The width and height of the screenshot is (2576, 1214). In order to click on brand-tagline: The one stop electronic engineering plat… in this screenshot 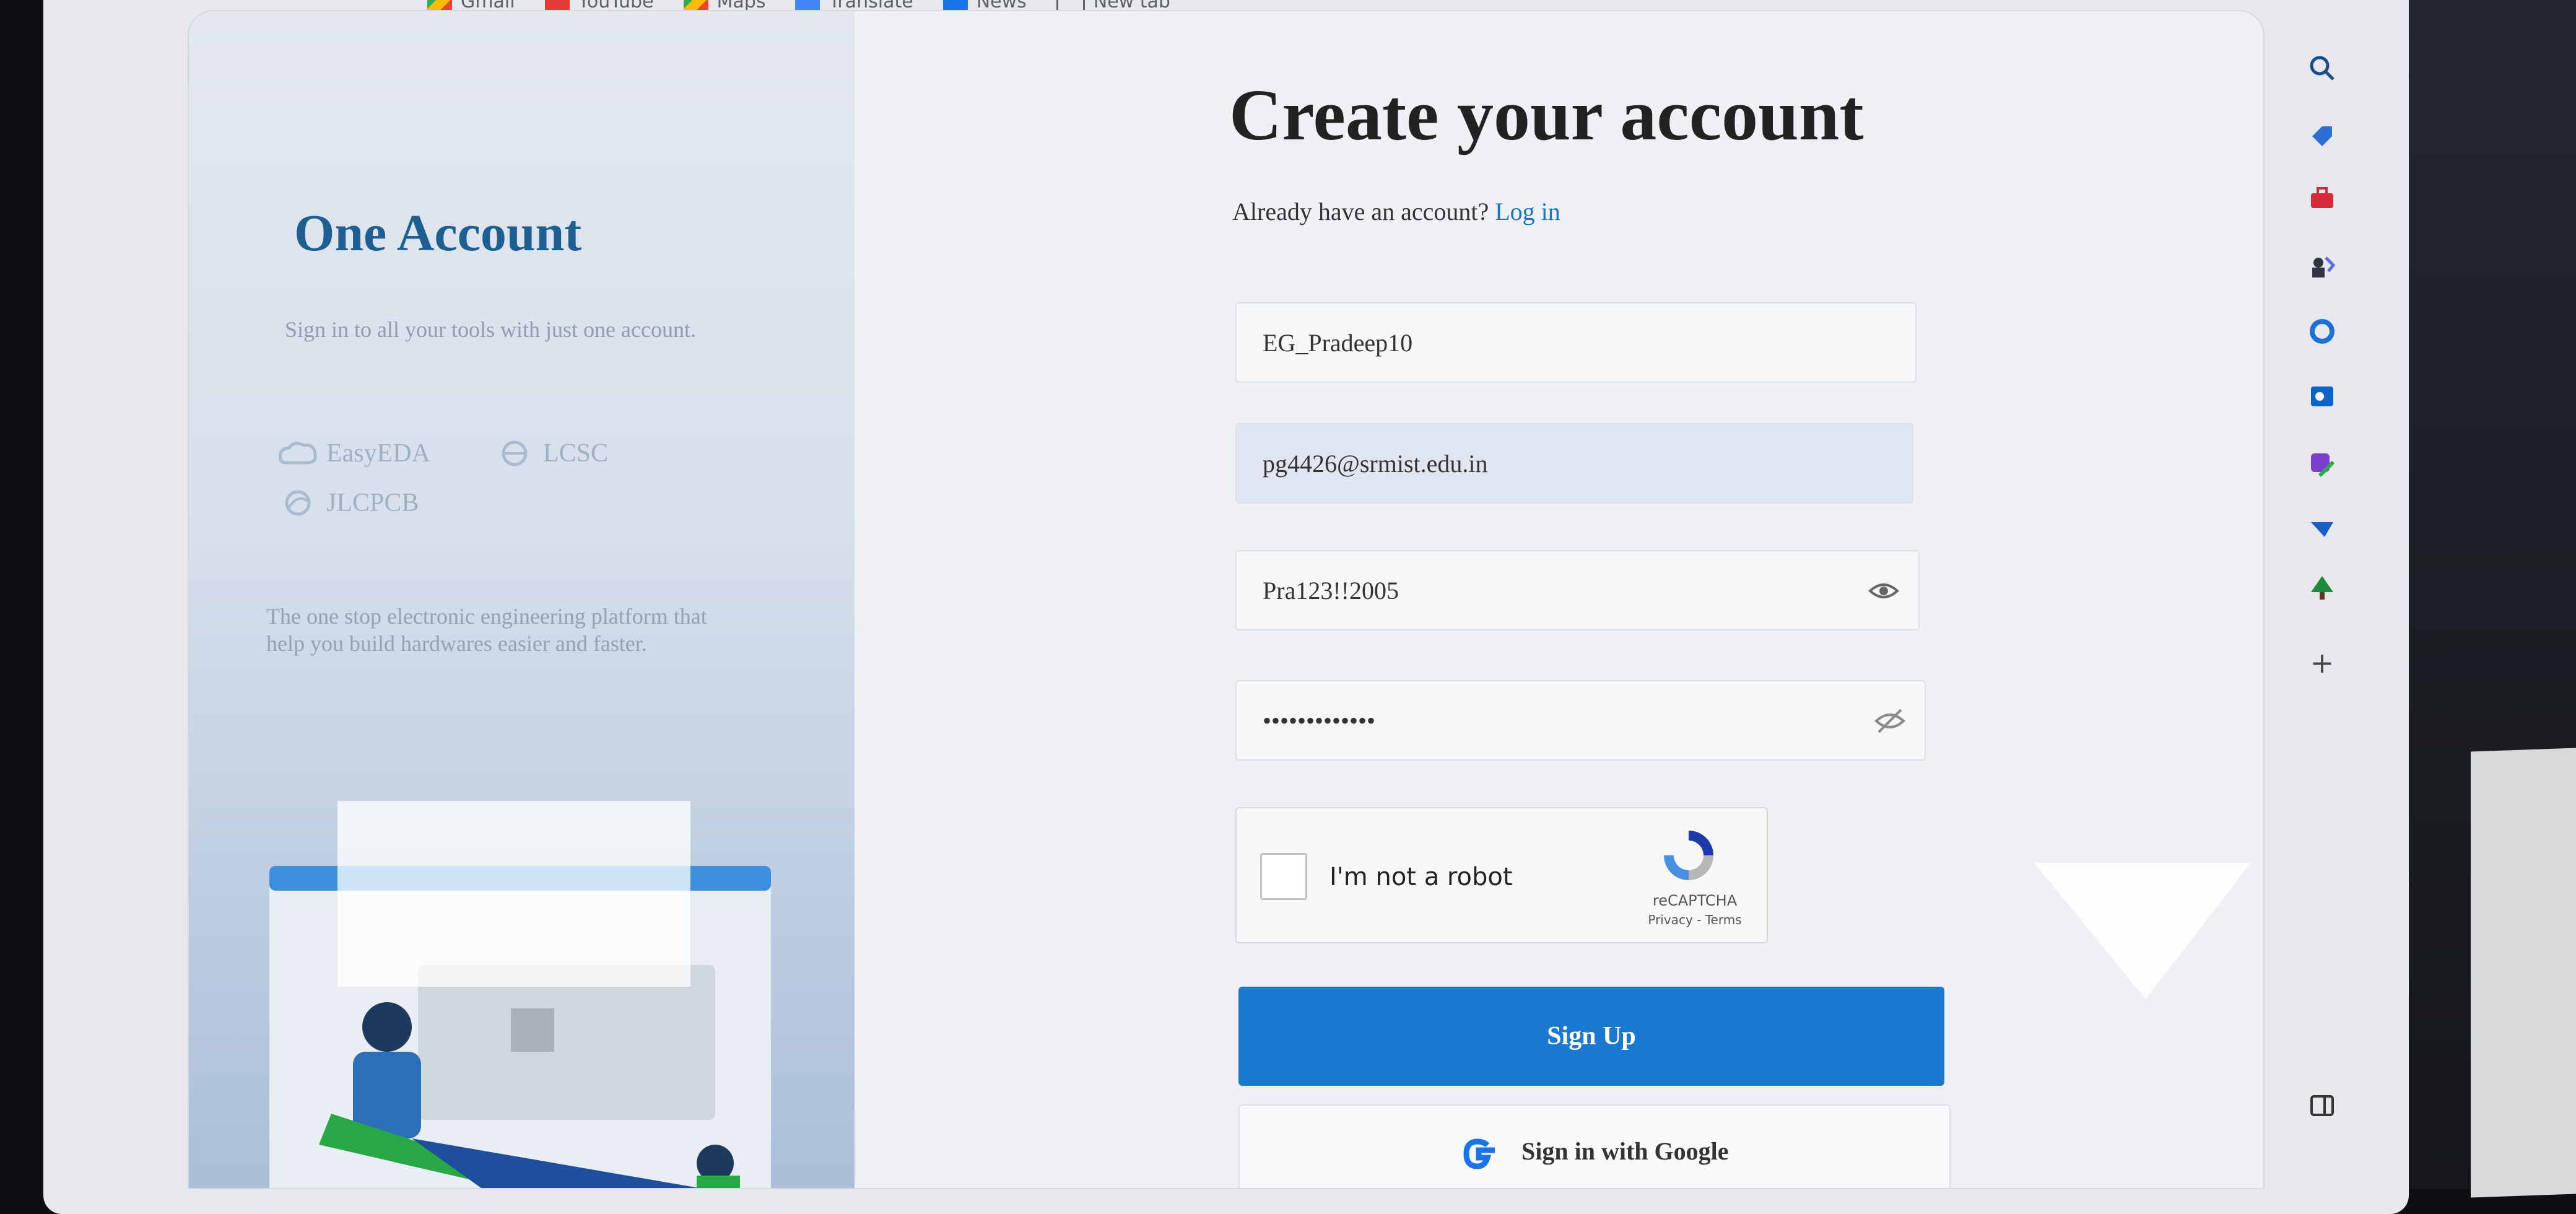, I will do `click(486, 630)`.